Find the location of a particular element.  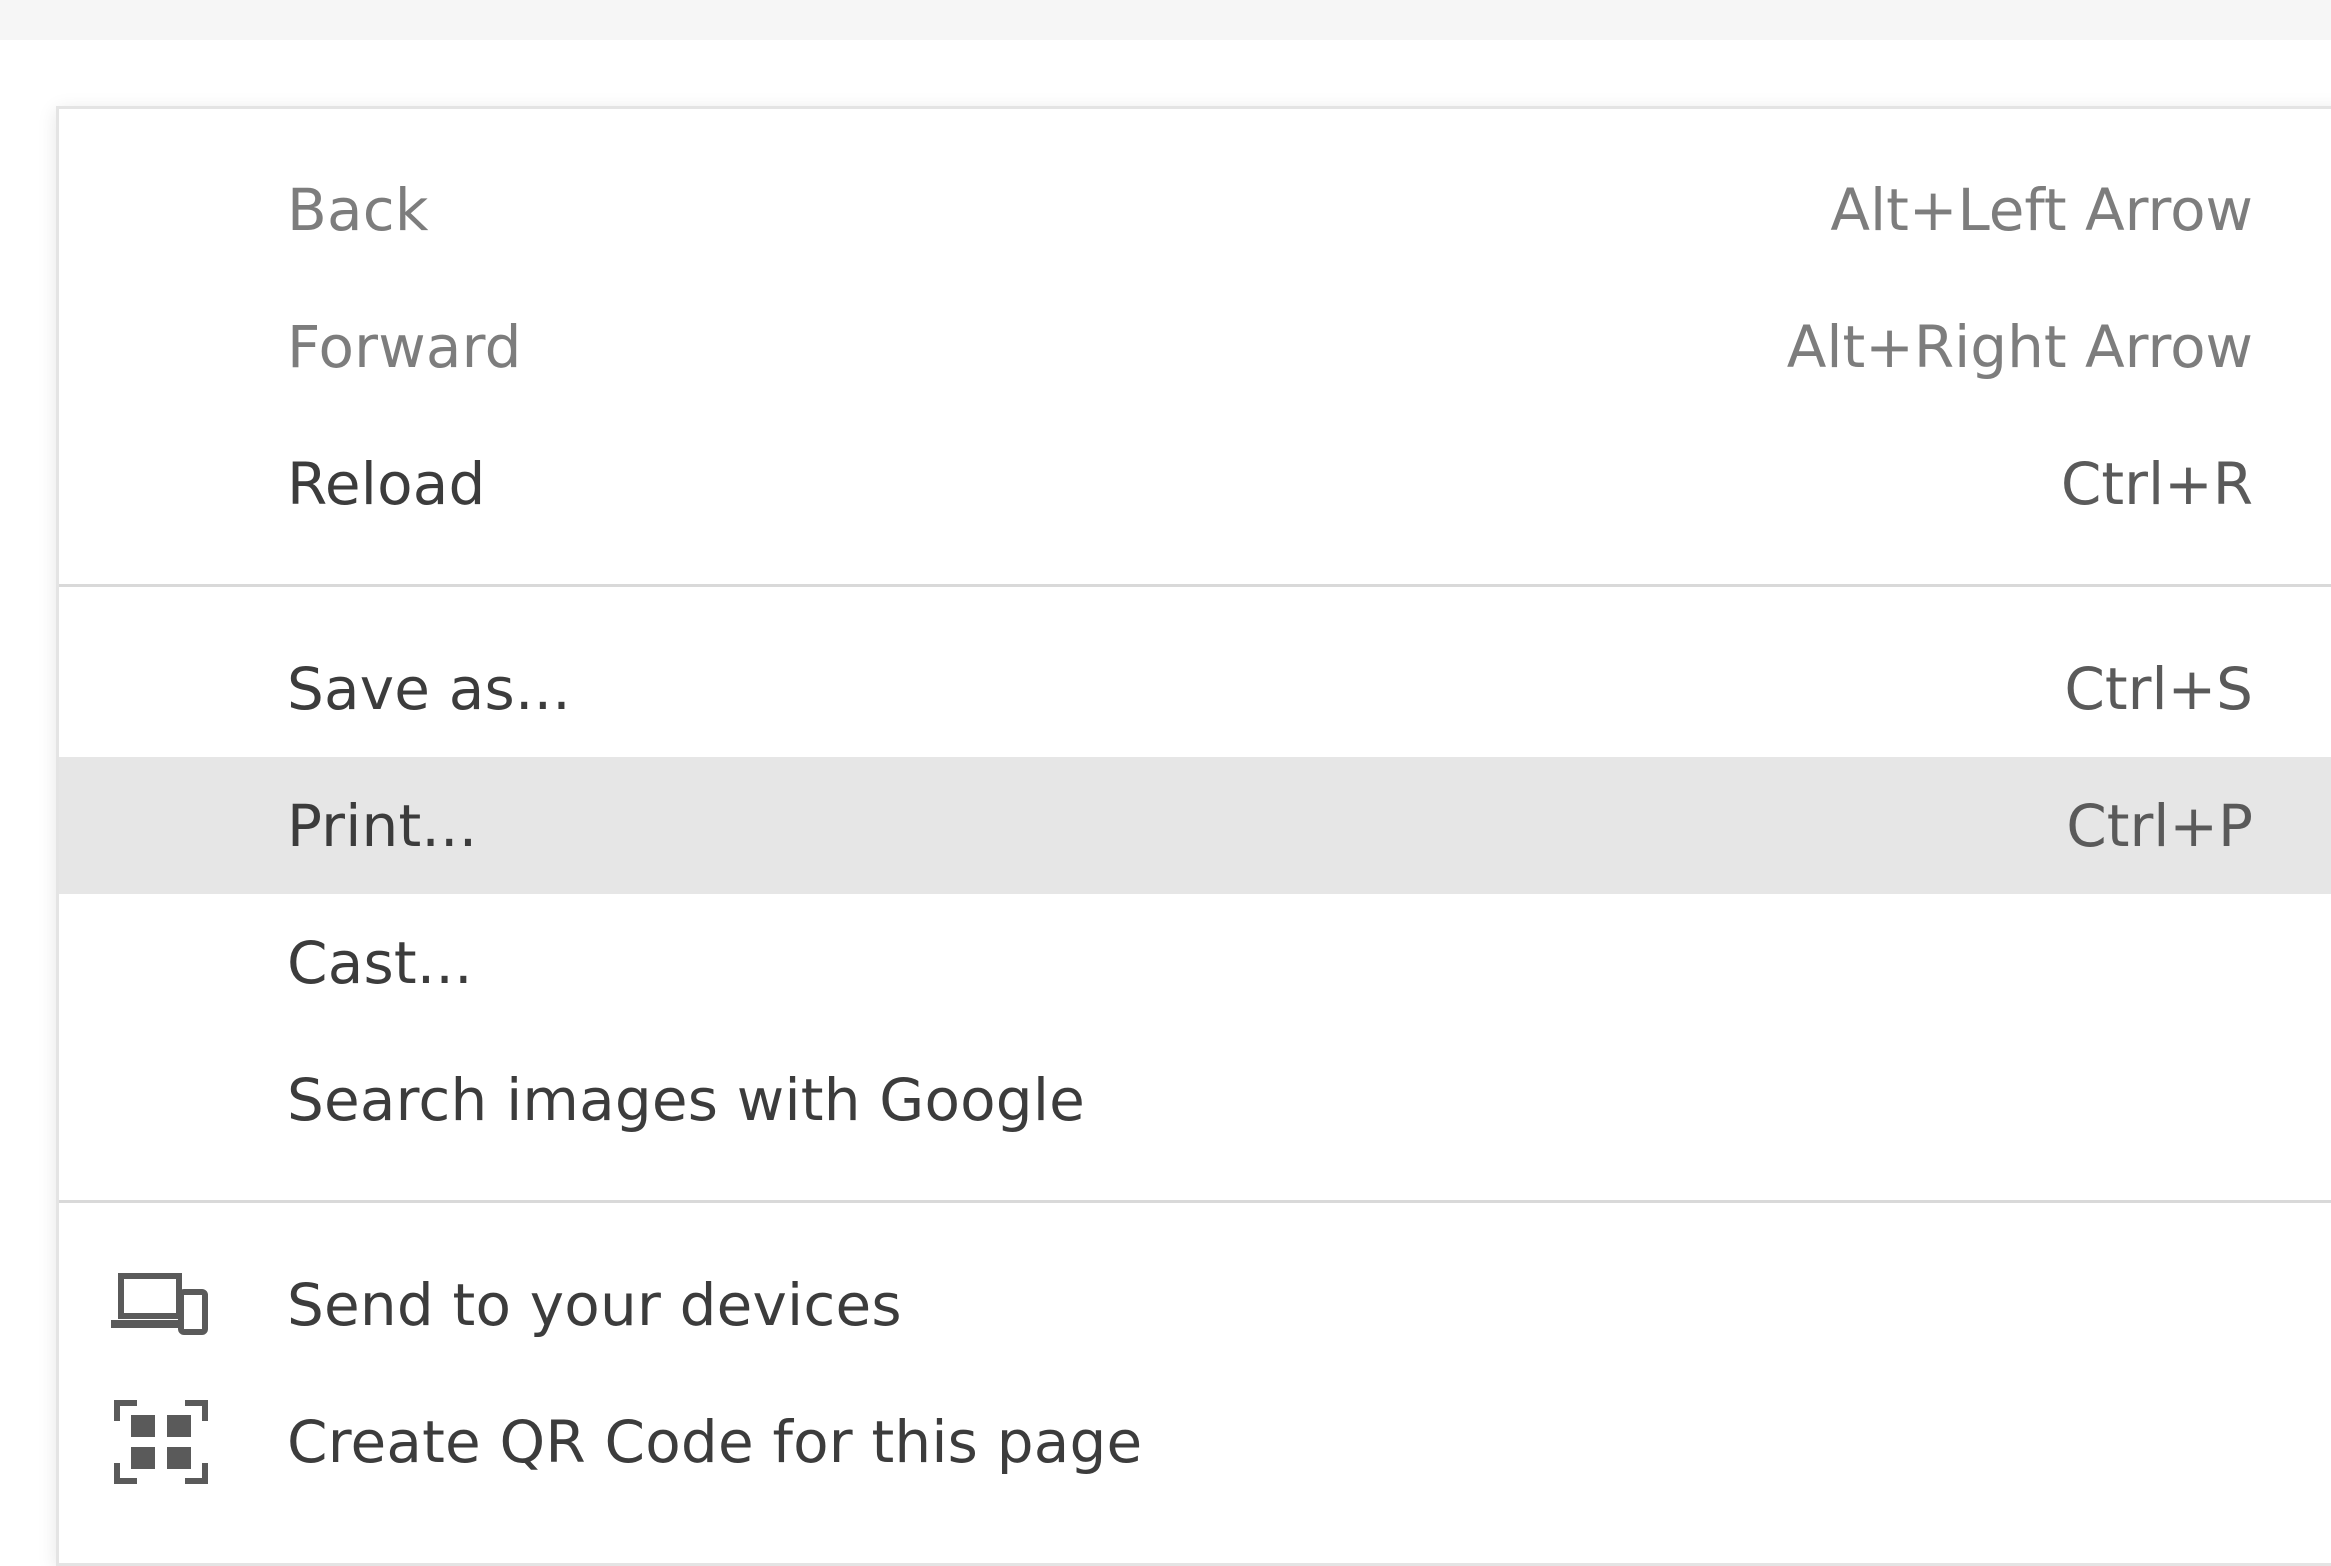

menu-item-shortcut: Ctrl+R is located at coordinates (2156, 483).